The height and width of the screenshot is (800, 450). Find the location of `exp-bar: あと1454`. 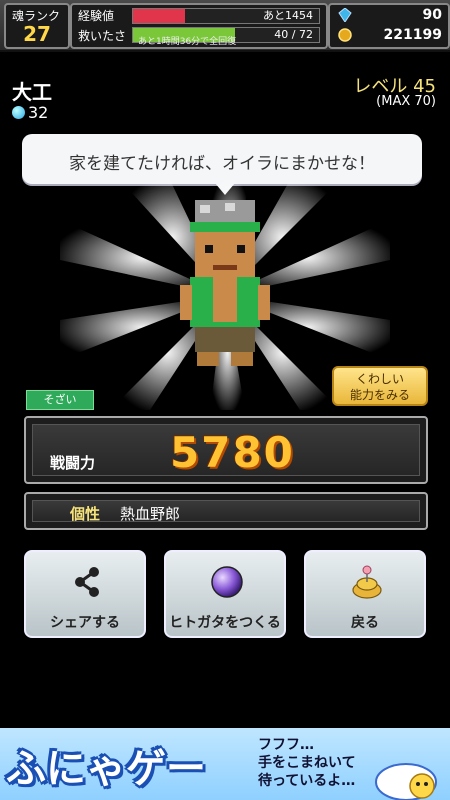

exp-bar: あと1454 is located at coordinates (226, 16).